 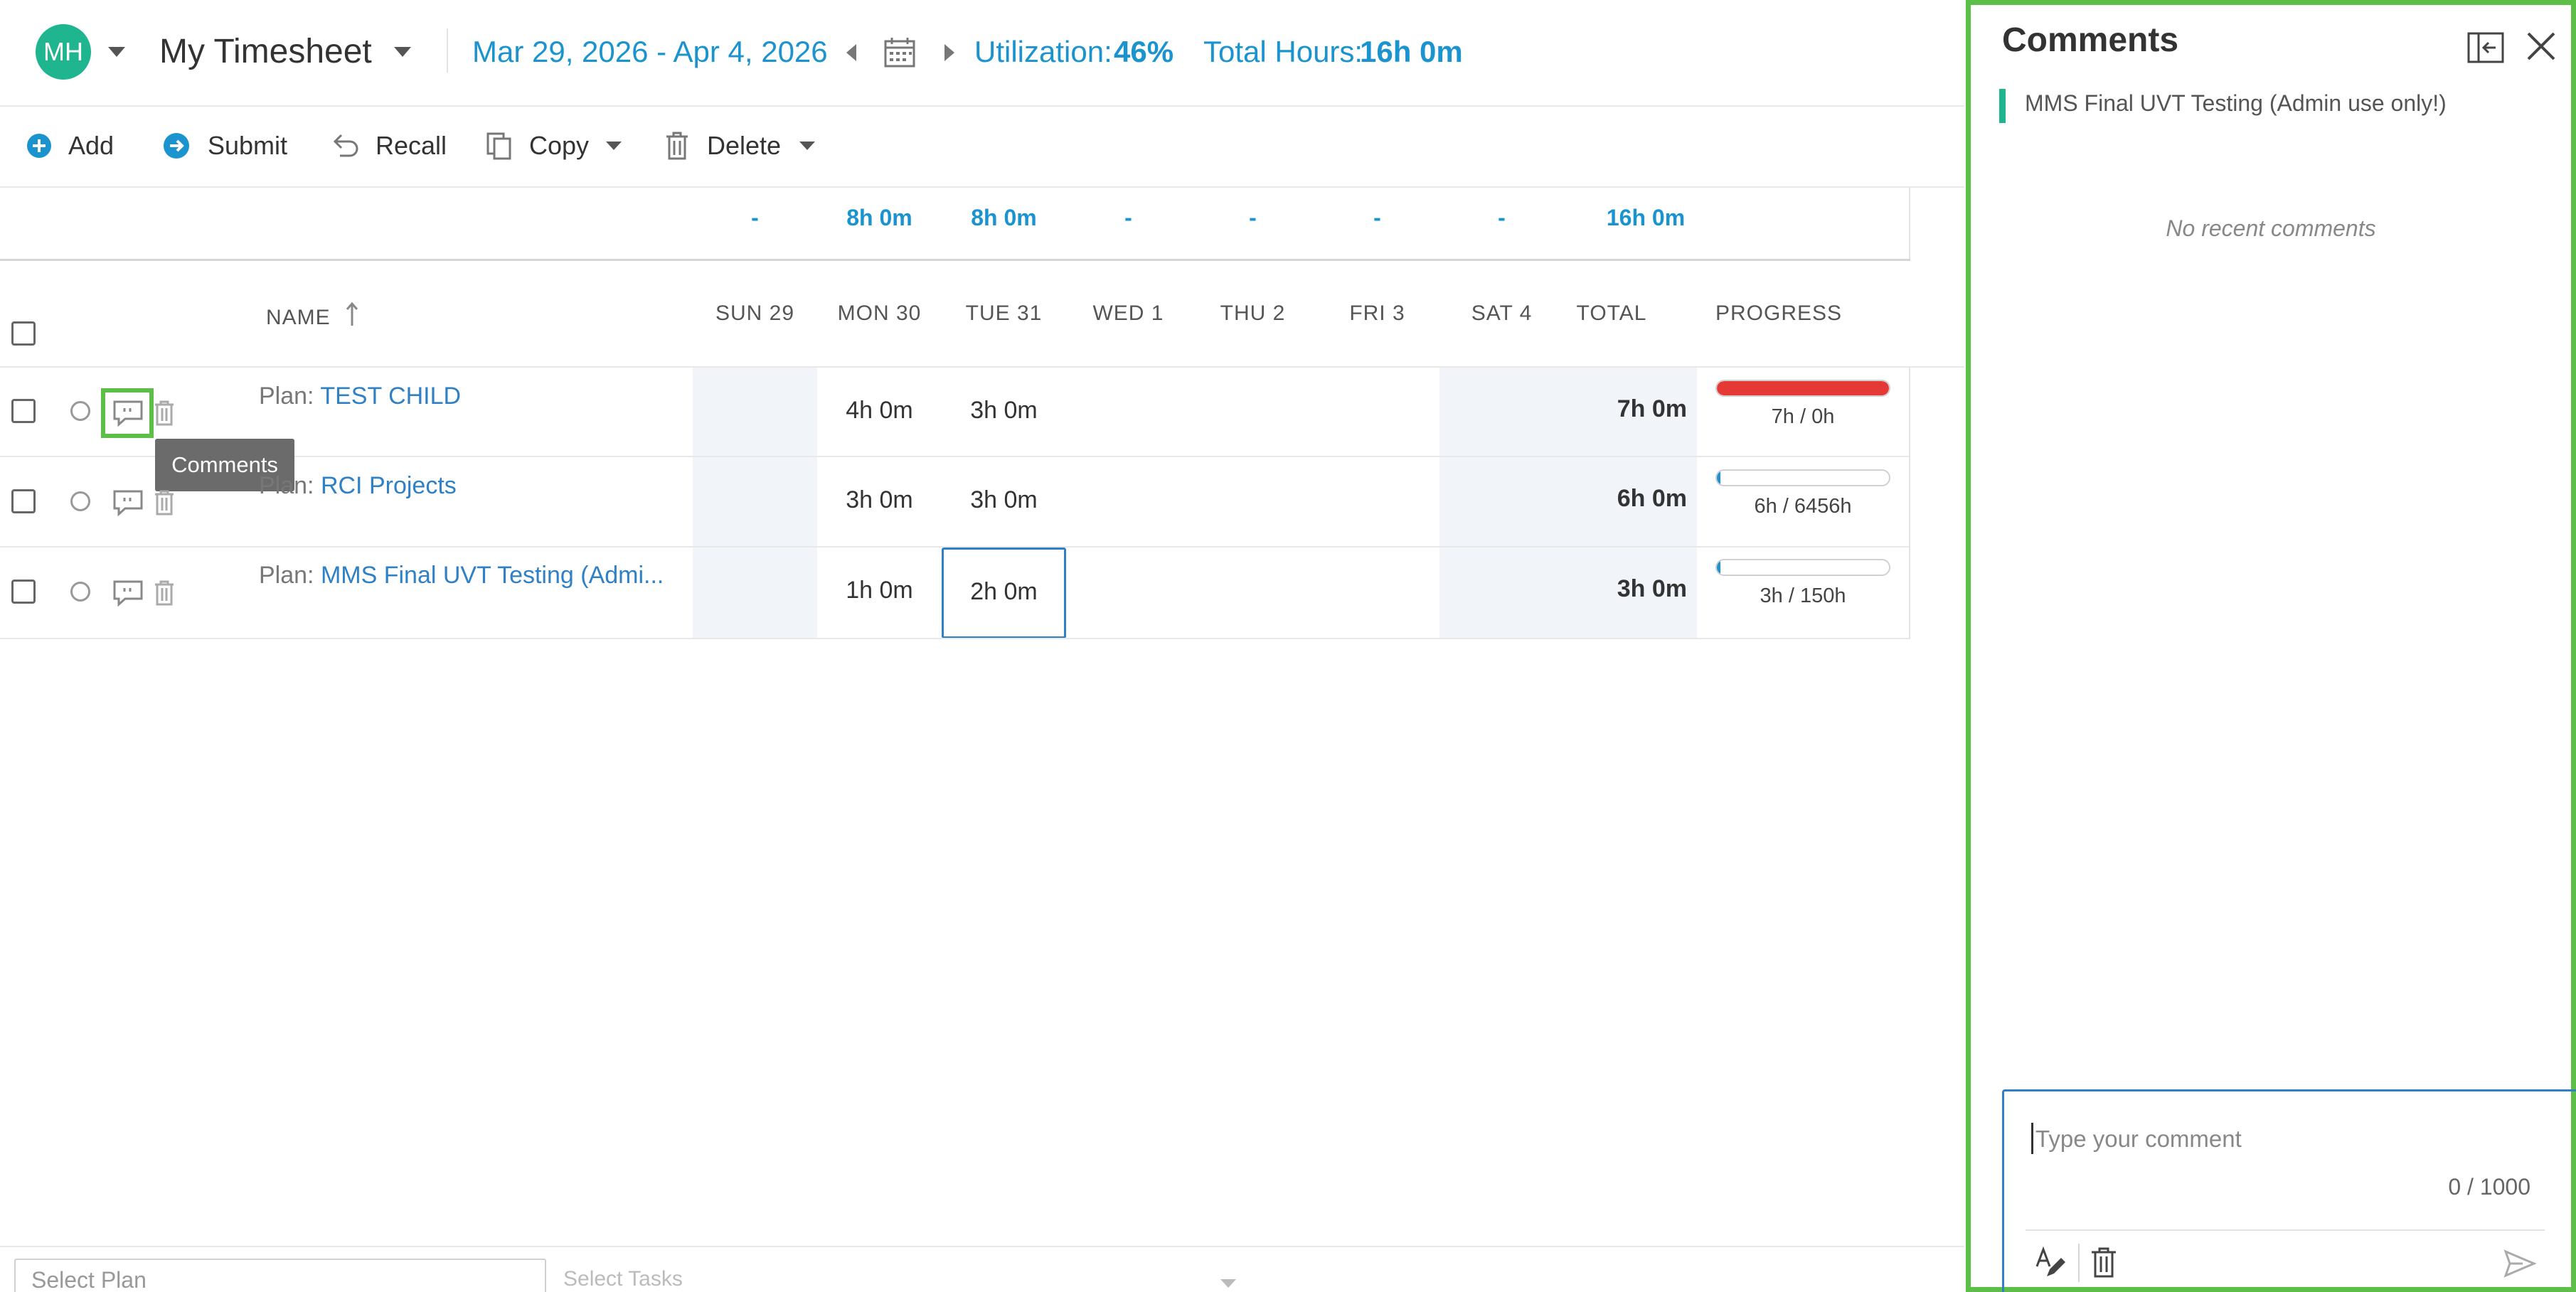 What do you see at coordinates (1228, 1283) in the screenshot?
I see `select-tasks-caret-icon` at bounding box center [1228, 1283].